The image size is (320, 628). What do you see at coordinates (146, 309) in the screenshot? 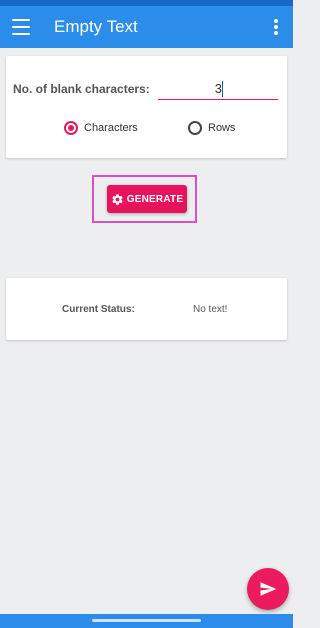
I see `status-card: Current Status: No text!` at bounding box center [146, 309].